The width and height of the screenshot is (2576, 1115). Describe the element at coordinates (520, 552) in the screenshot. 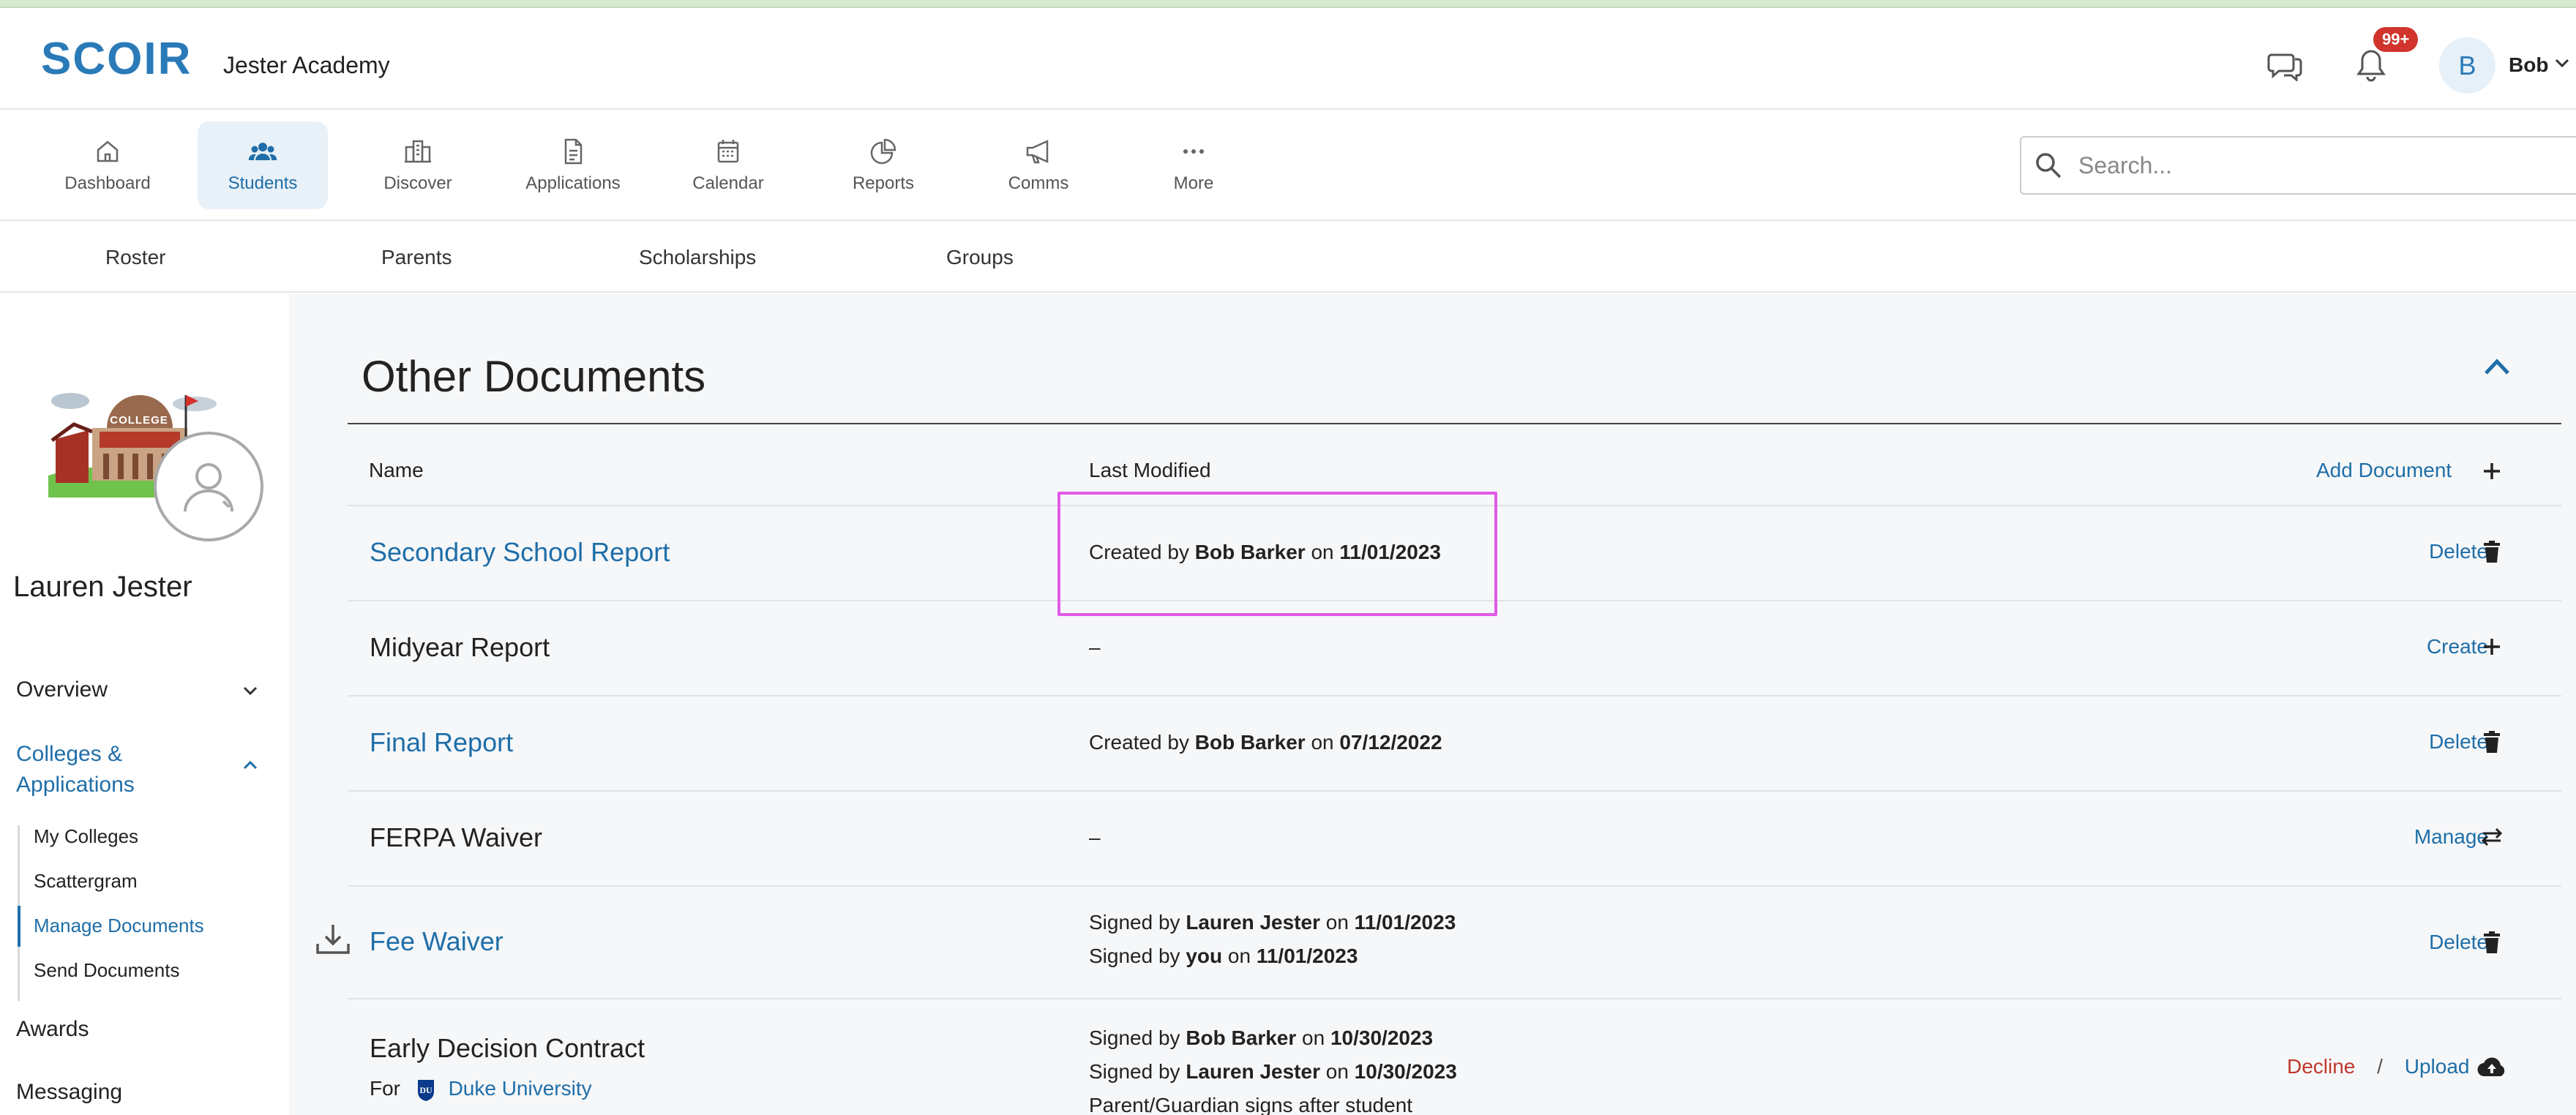

I see `document-name-link: Secondary School Report` at that location.